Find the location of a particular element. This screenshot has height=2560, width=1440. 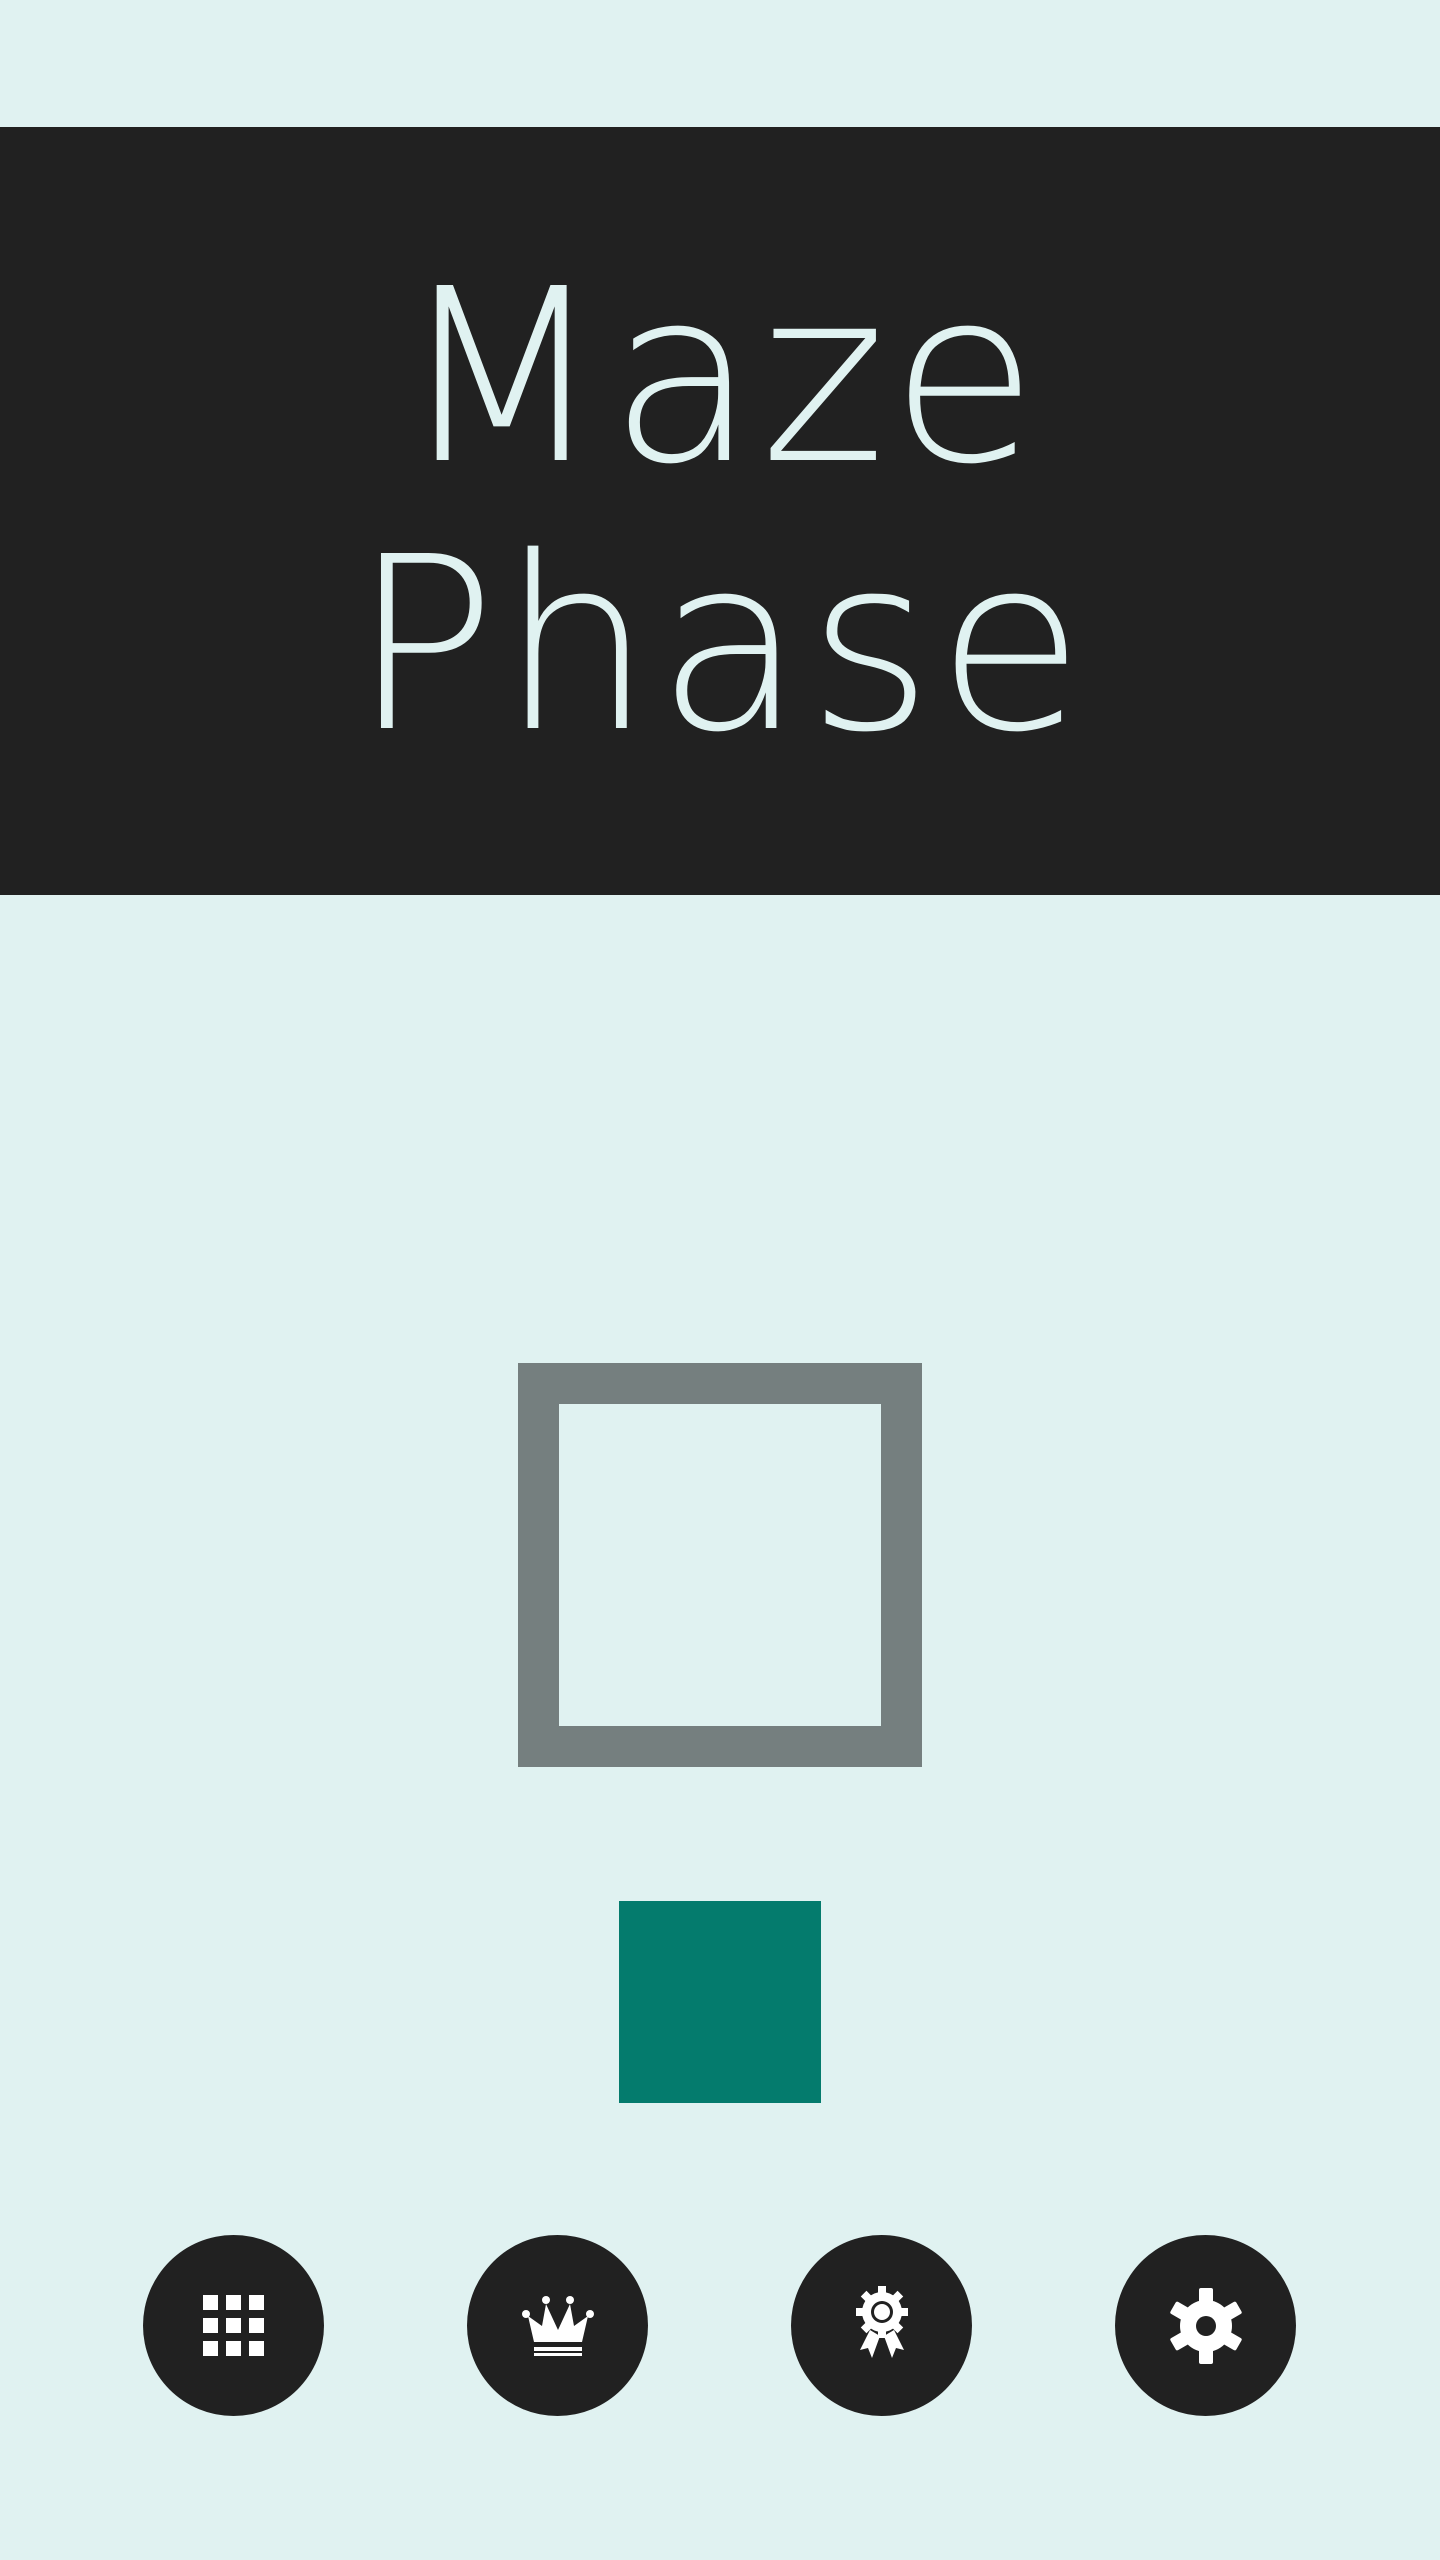

gear-icon is located at coordinates (1205, 2325).